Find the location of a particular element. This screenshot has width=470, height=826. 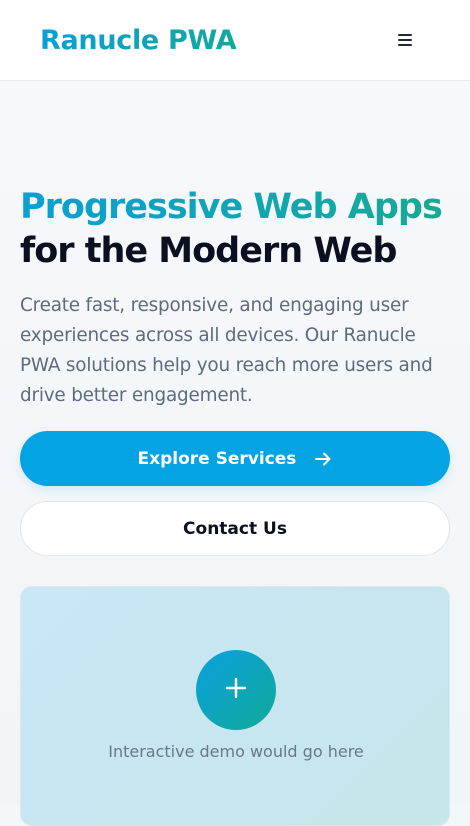

demo-plus-button is located at coordinates (236, 690).